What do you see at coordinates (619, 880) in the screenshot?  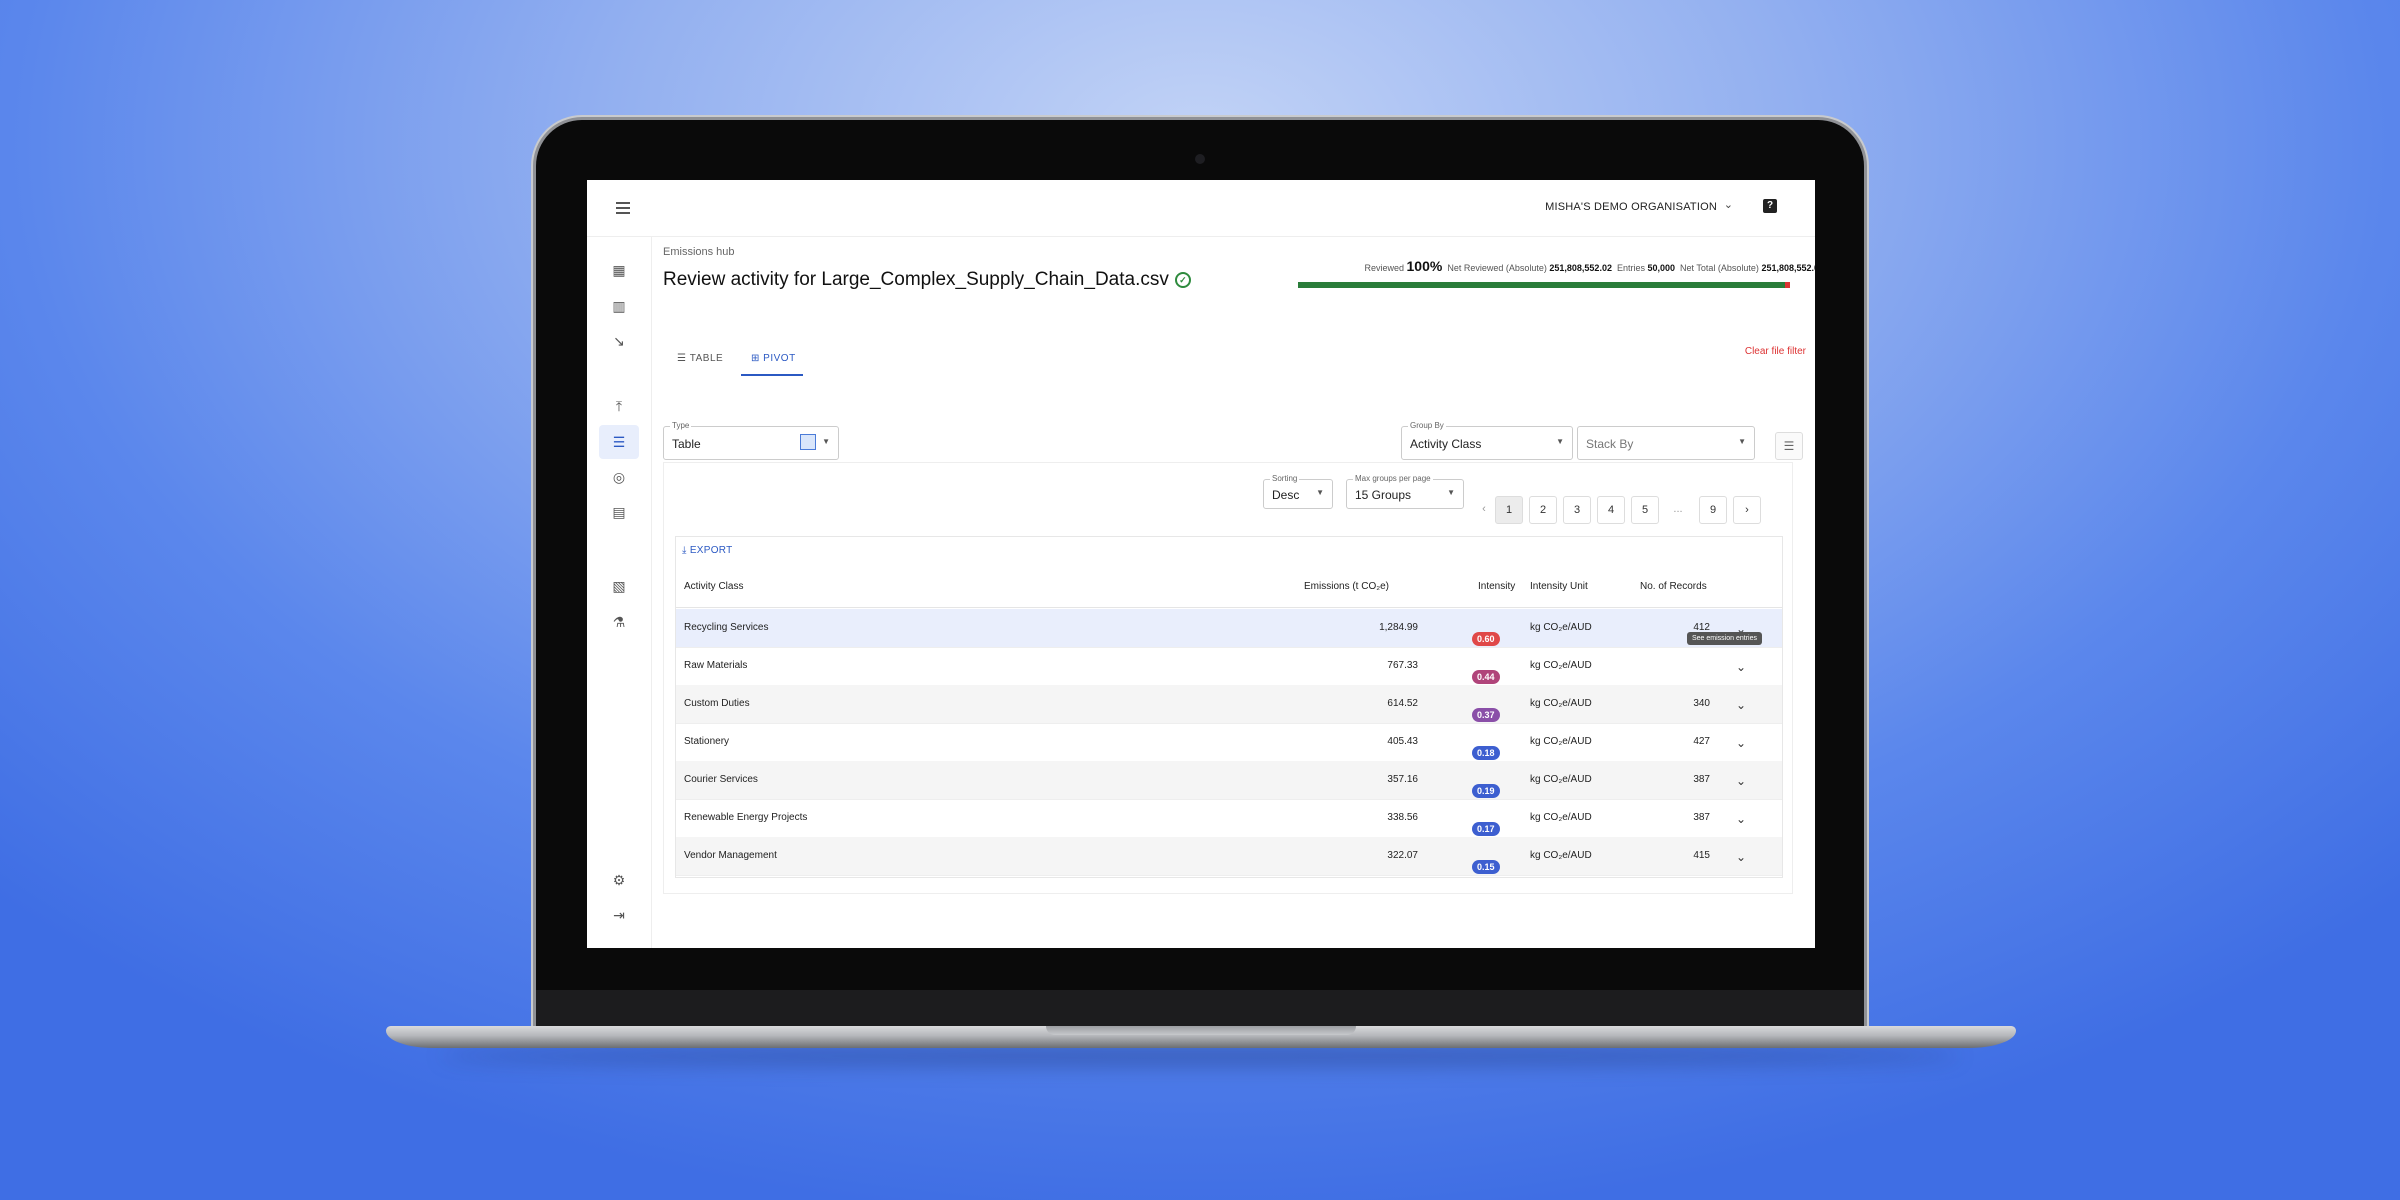 I see `gear-icon: ⚙` at bounding box center [619, 880].